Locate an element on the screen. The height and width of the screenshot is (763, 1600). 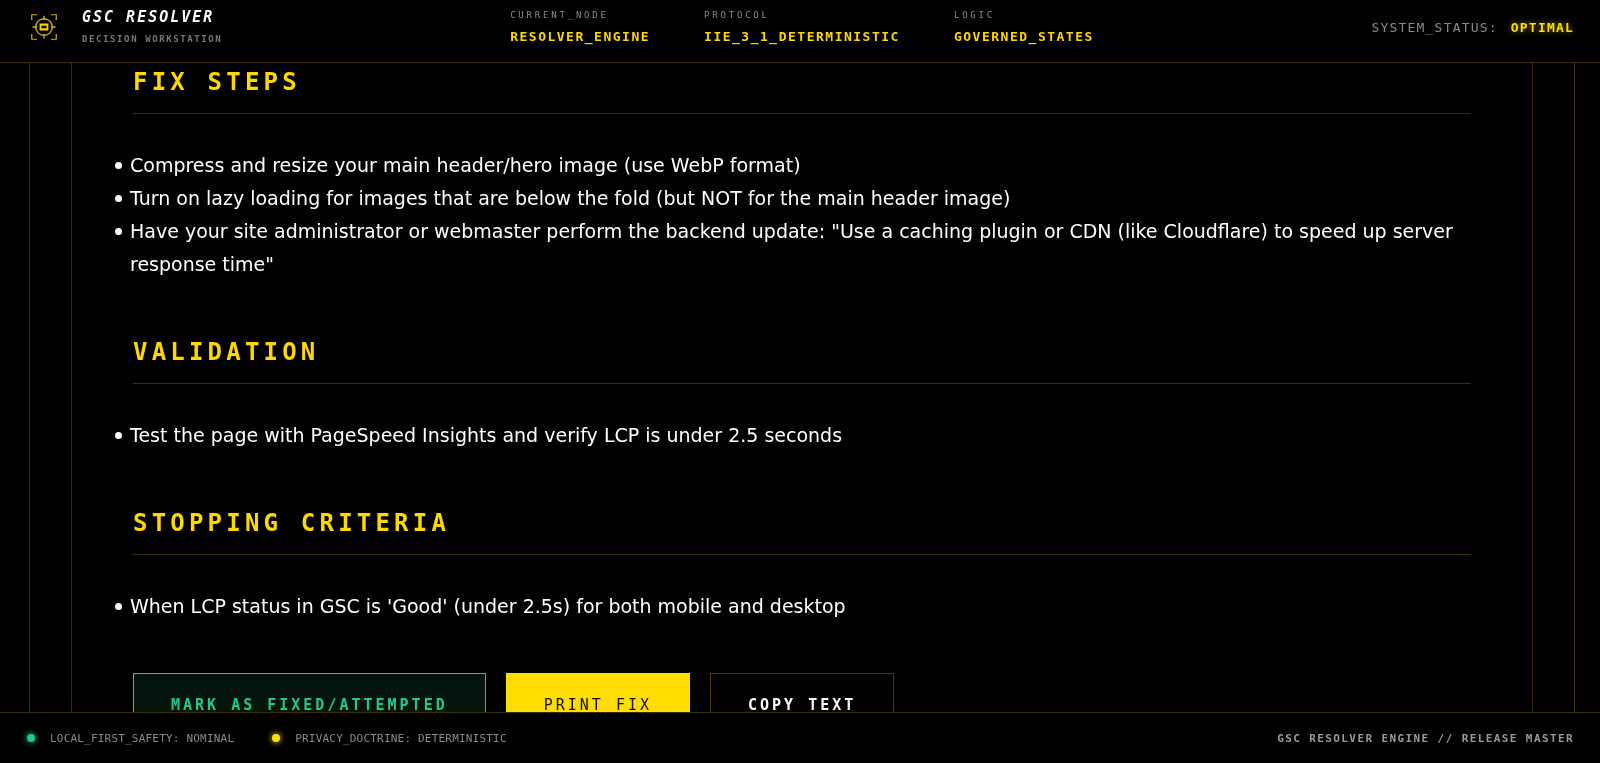
field-label: LOGIC is located at coordinates (975, 15).